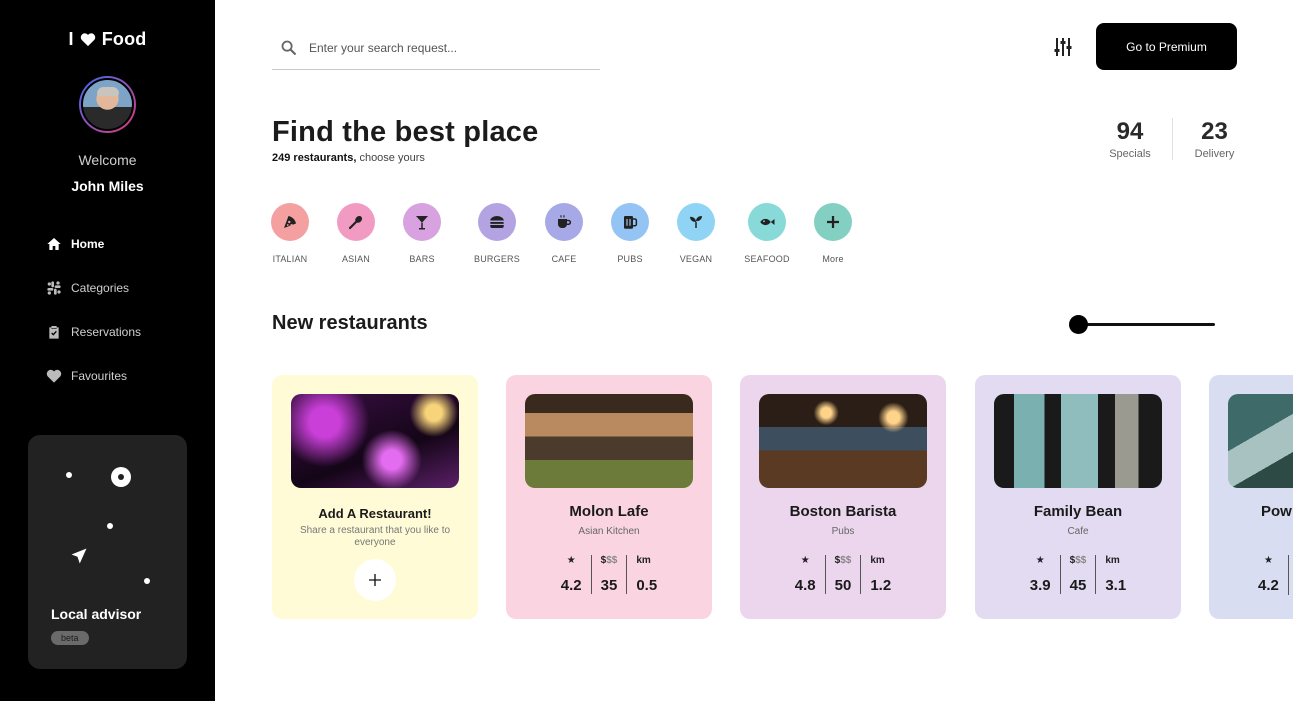 The height and width of the screenshot is (701, 1293). I want to click on restaurant-metrics: ★ 3.9 $$$ 45 km 3.1, so click(1078, 574).